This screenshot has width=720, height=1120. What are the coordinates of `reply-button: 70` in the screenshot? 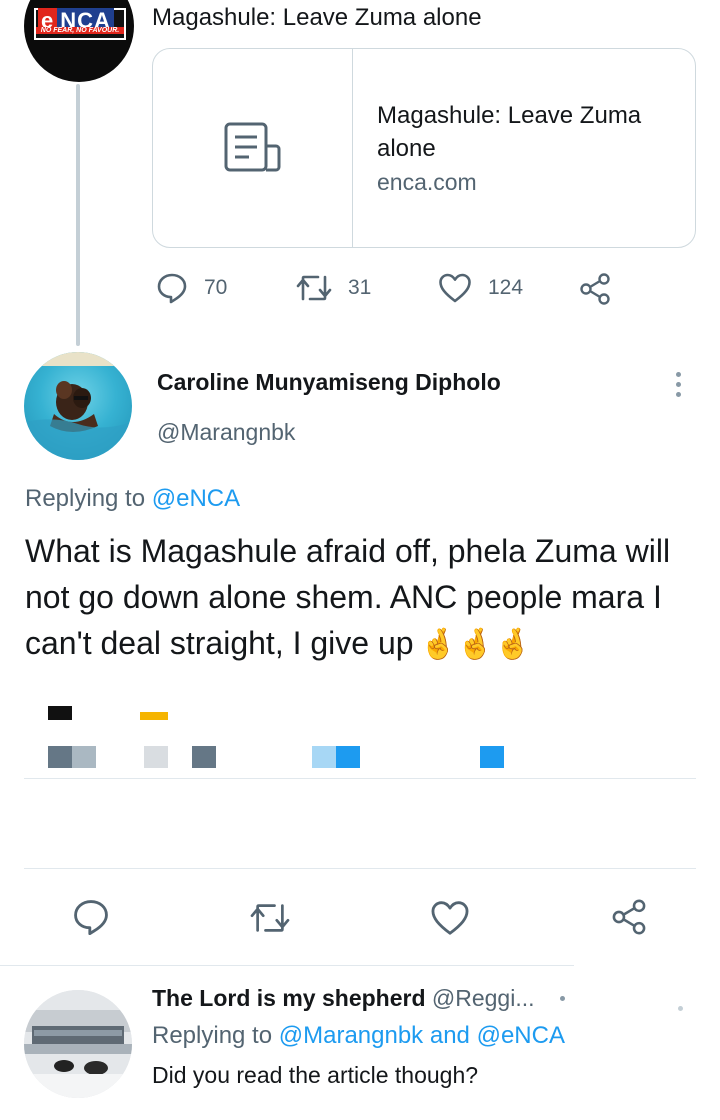 It's located at (191, 288).